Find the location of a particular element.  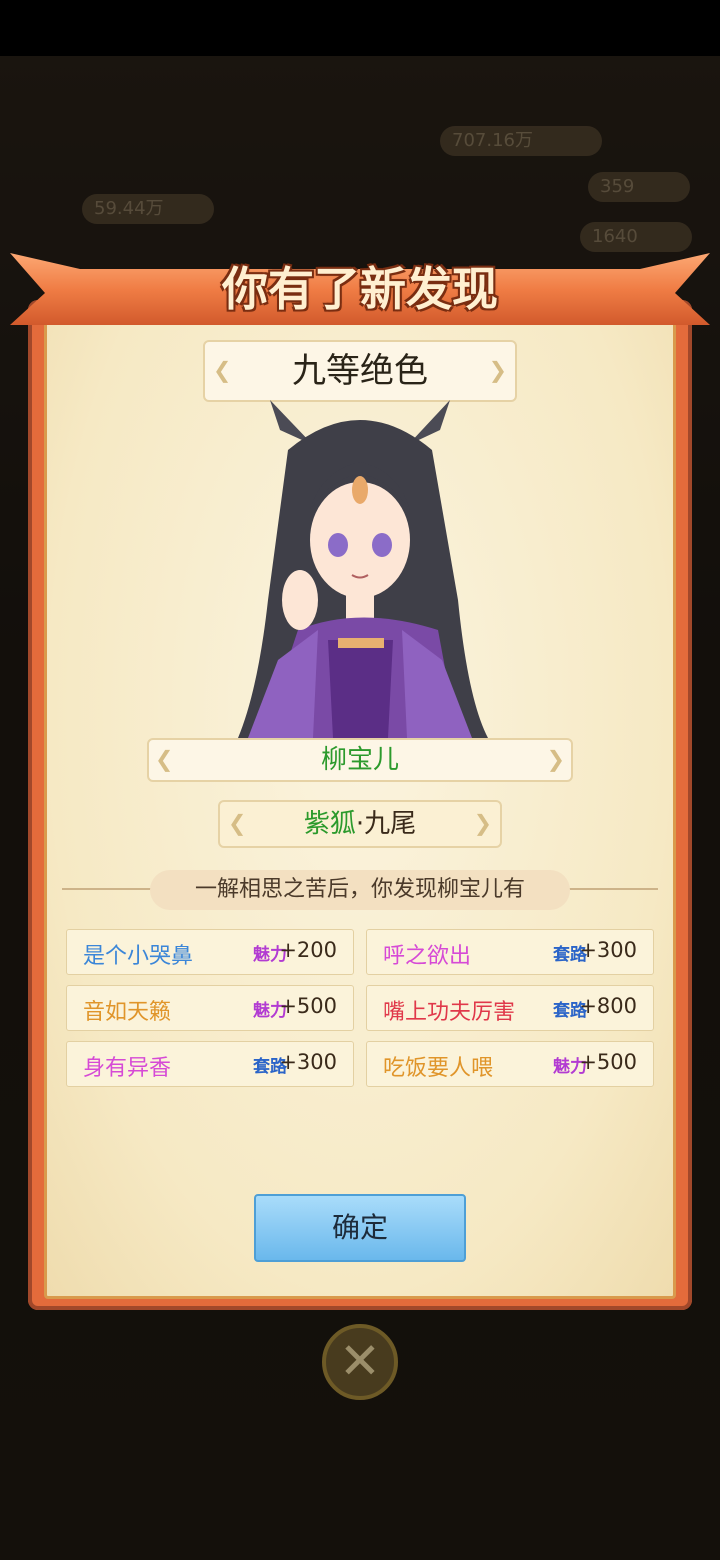

rank-label: 九等绝色 is located at coordinates (360, 371).